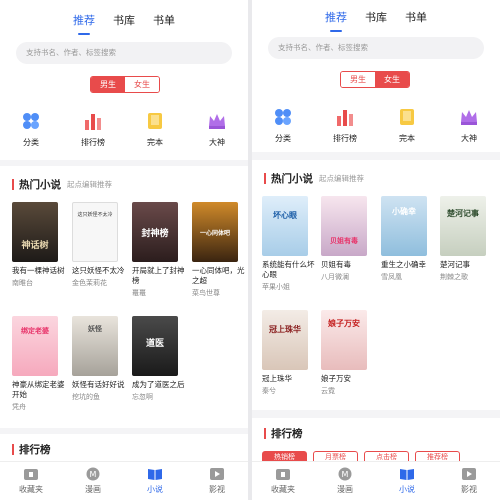 This screenshot has width=500, height=500. What do you see at coordinates (386, 456) in the screenshot?
I see `rank-tab-clicks: 点击榜` at bounding box center [386, 456].